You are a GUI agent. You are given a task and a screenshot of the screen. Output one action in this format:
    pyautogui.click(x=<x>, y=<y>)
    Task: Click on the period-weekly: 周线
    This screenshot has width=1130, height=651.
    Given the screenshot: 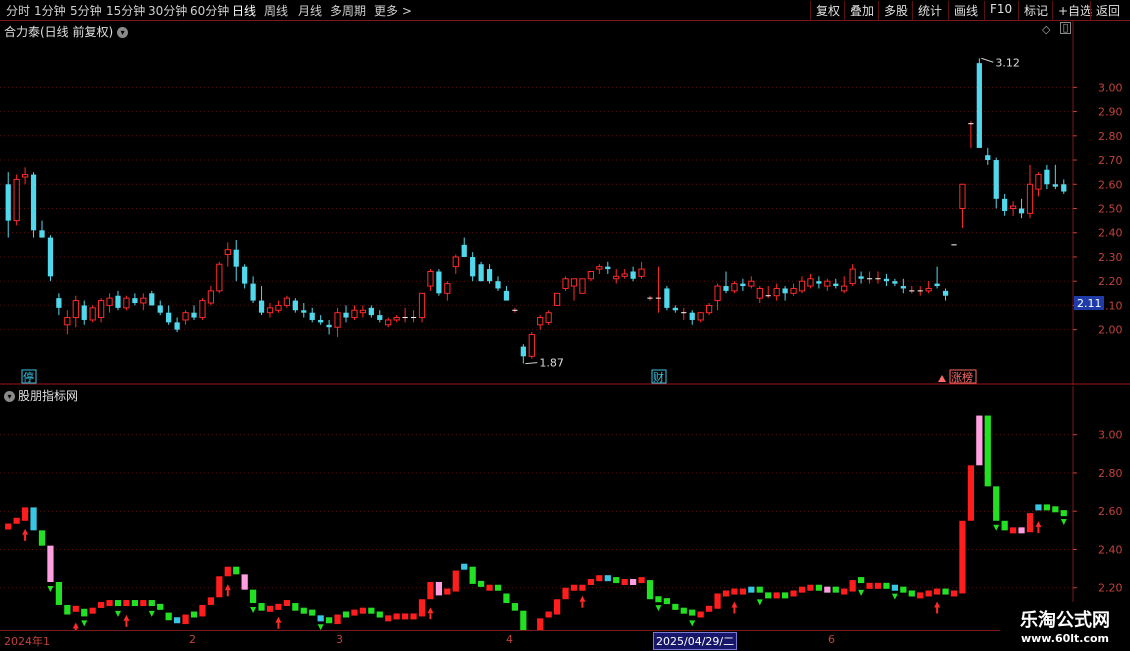 What is the action you would take?
    pyautogui.click(x=276, y=10)
    